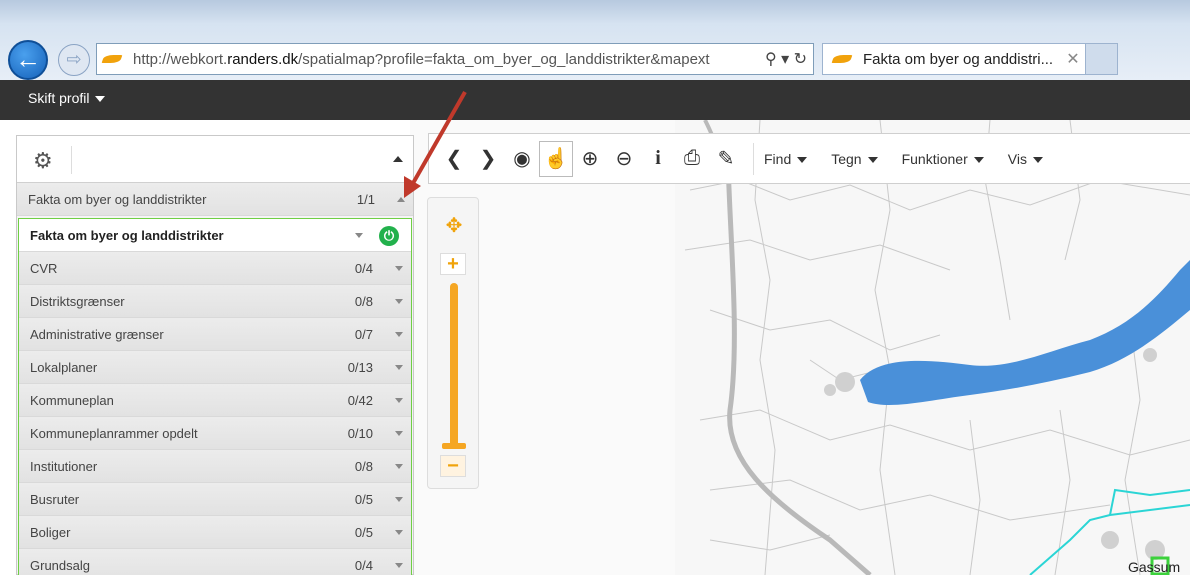  Describe the element at coordinates (44, 268) in the screenshot. I see `layer-label: CVR` at that location.